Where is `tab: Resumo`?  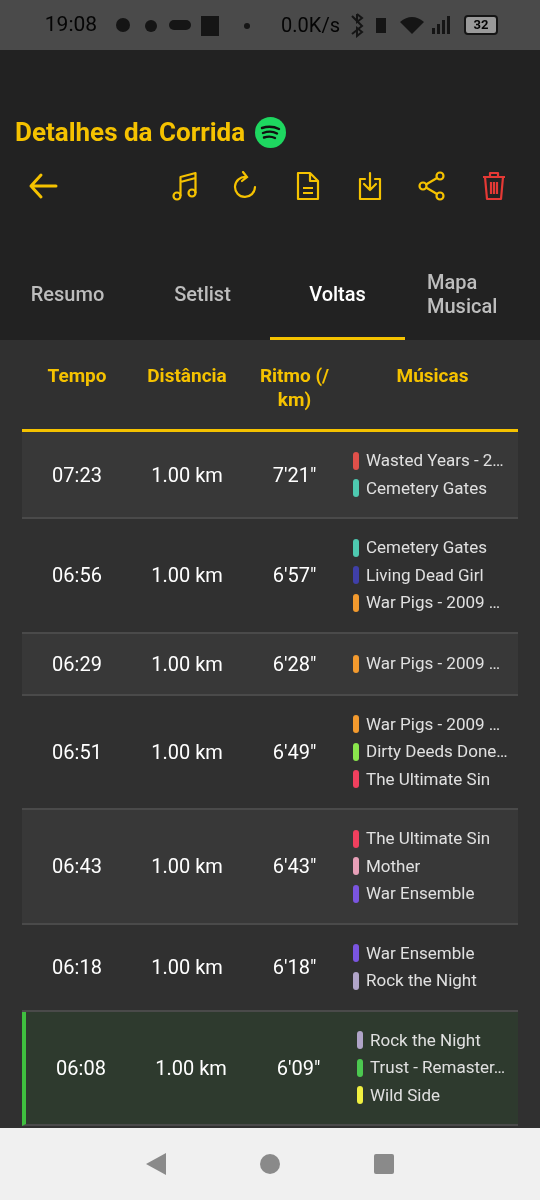
tab: Resumo is located at coordinates (67, 294).